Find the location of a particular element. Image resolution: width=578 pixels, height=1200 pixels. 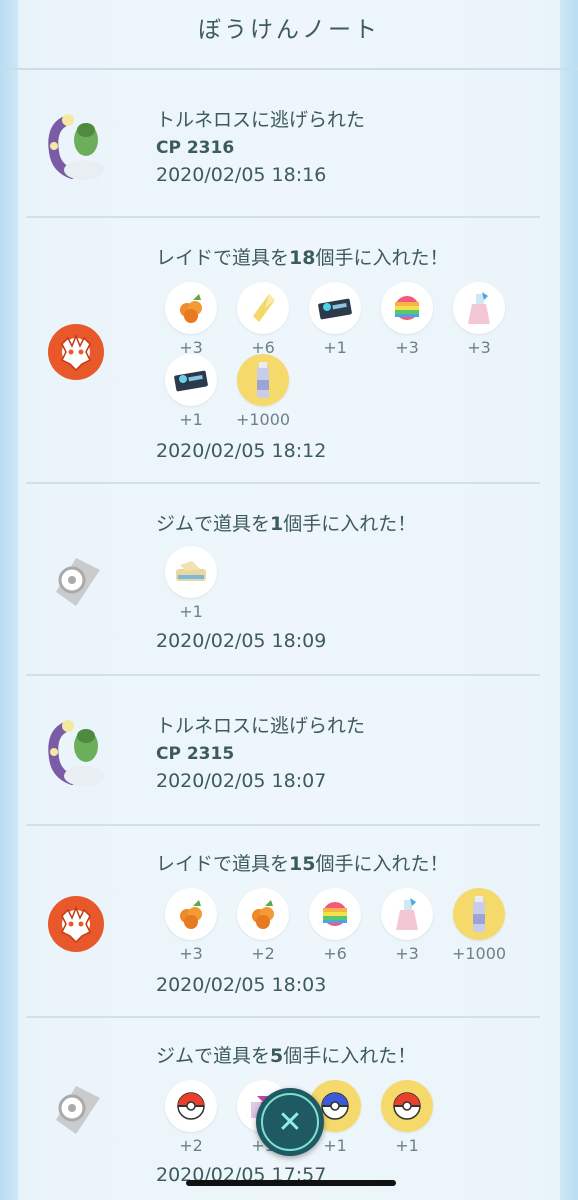

entry-date: 2020/02/05 18:09 is located at coordinates (241, 641).